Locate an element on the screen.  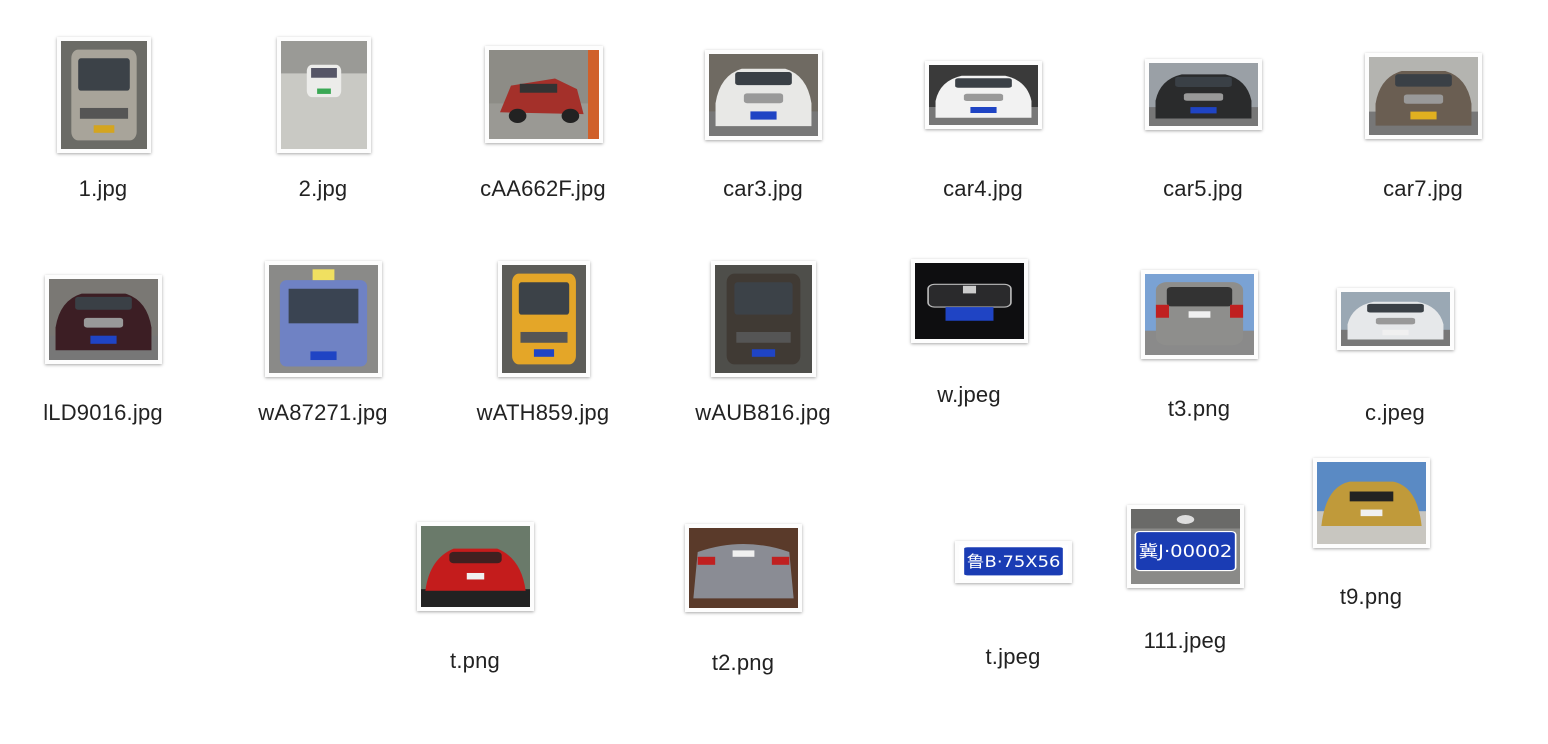
file-name-label: t2.png is located at coordinates (743, 663).